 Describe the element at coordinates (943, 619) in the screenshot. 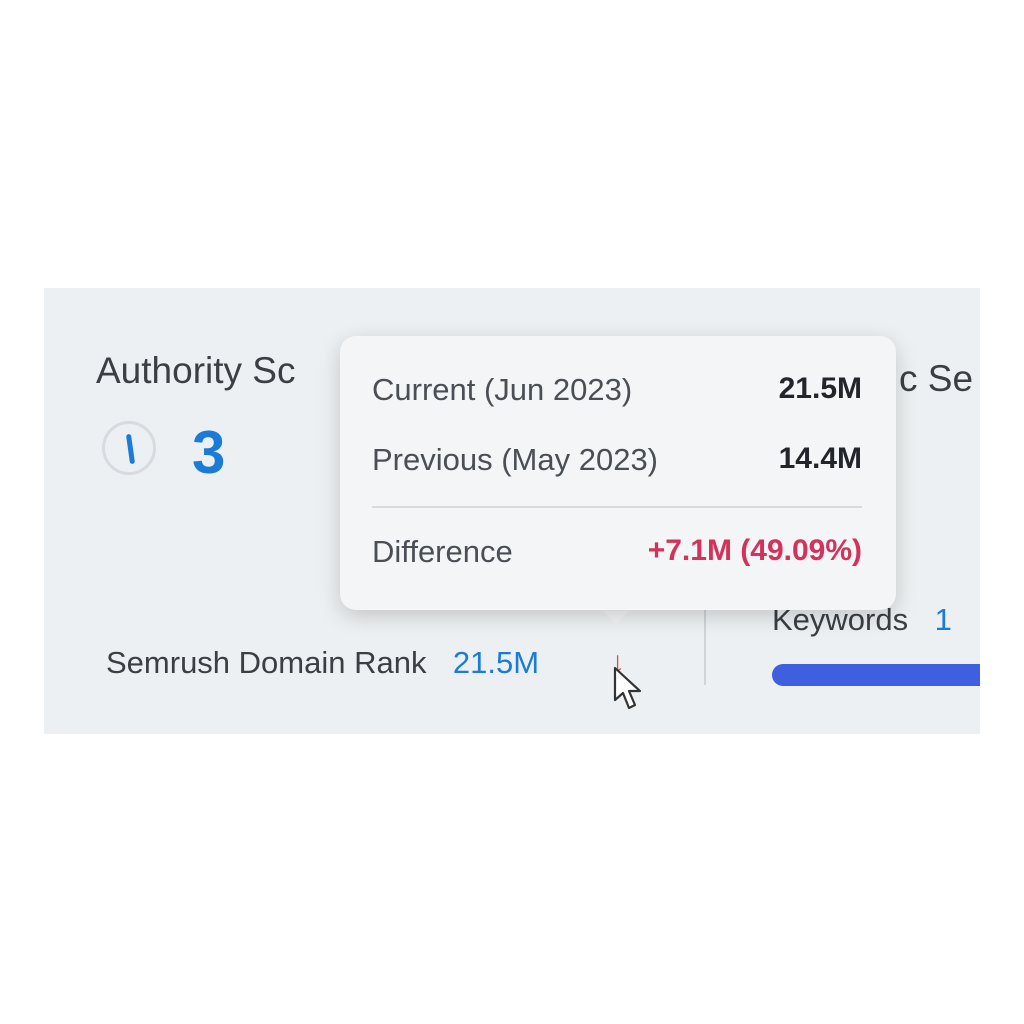

I see `keywords-value: 1` at that location.